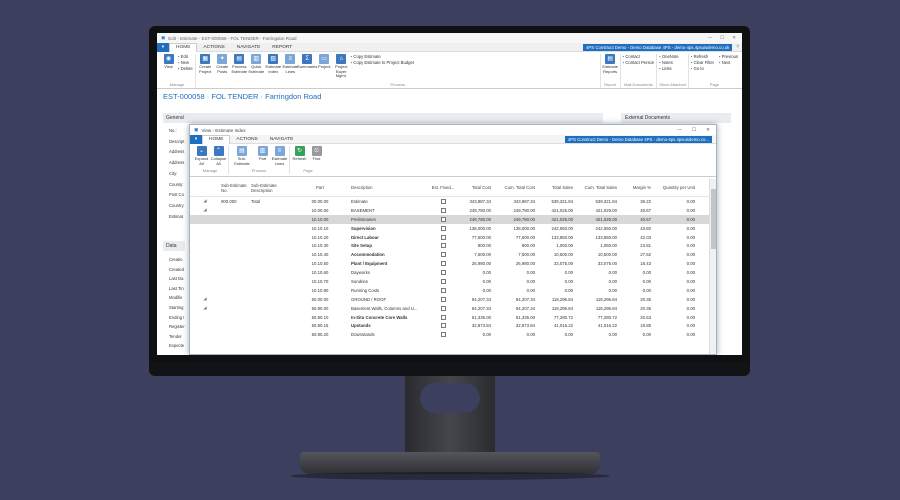 The image size is (900, 500). What do you see at coordinates (739, 47) in the screenshot?
I see `help-icon: ?` at bounding box center [739, 47].